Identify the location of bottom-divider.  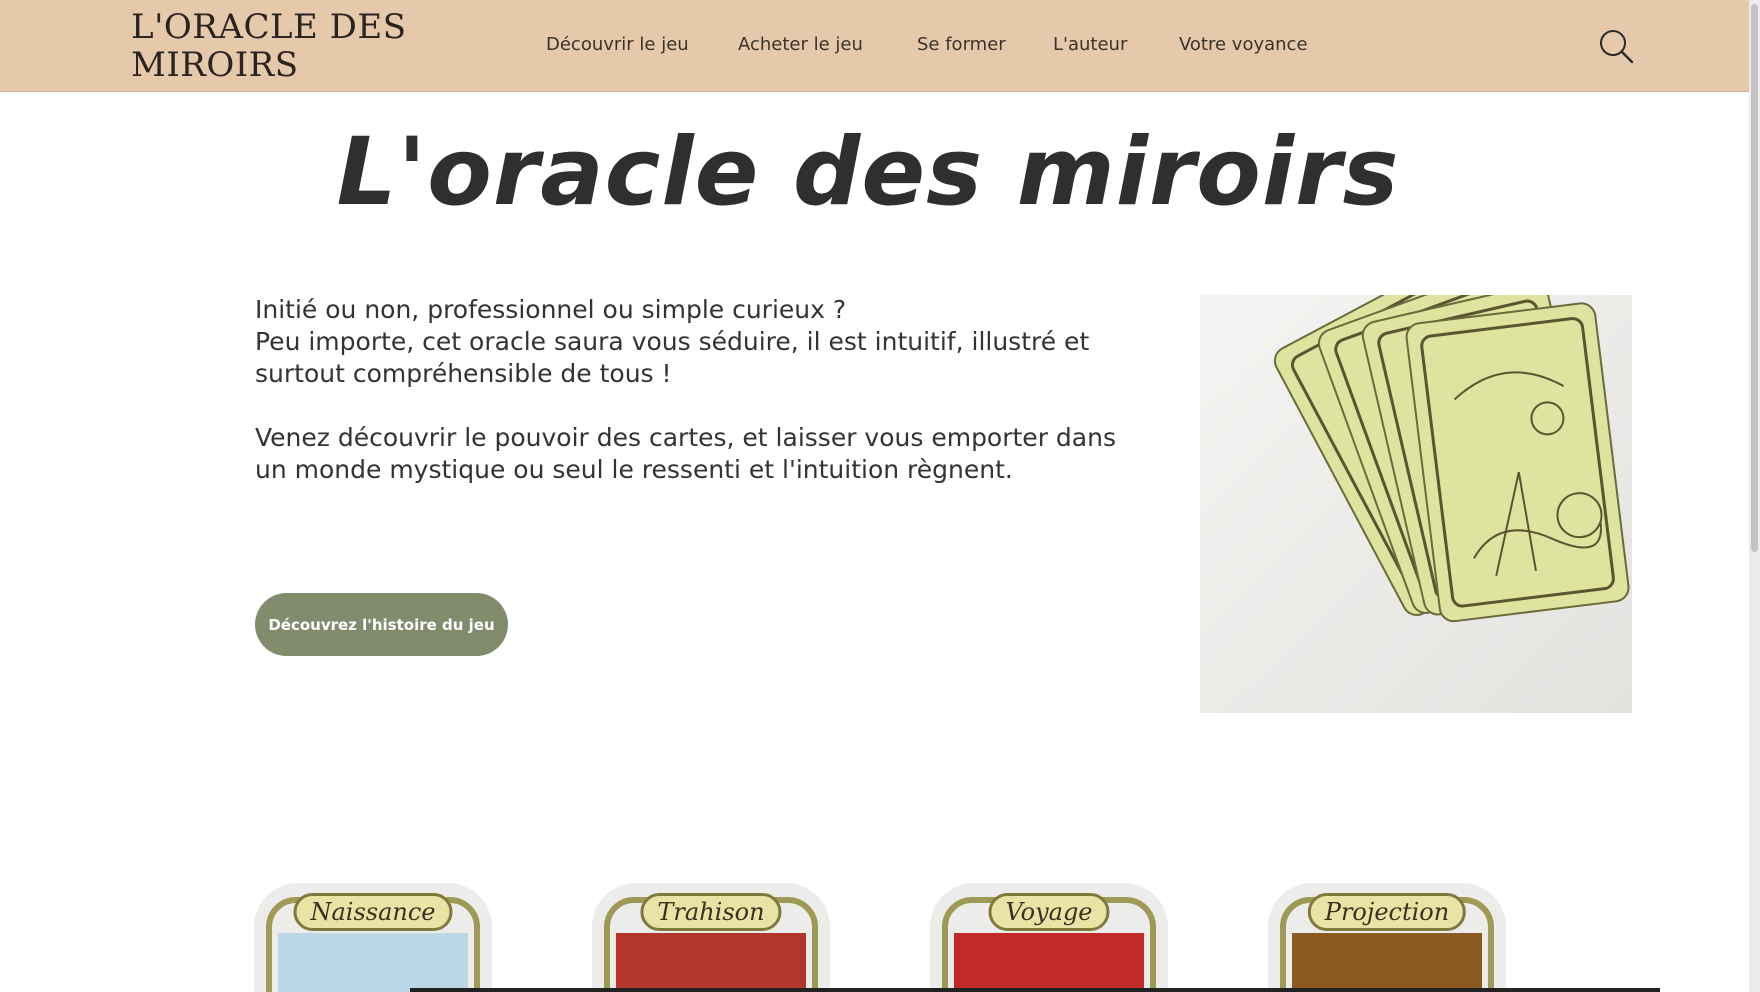
(1035, 990).